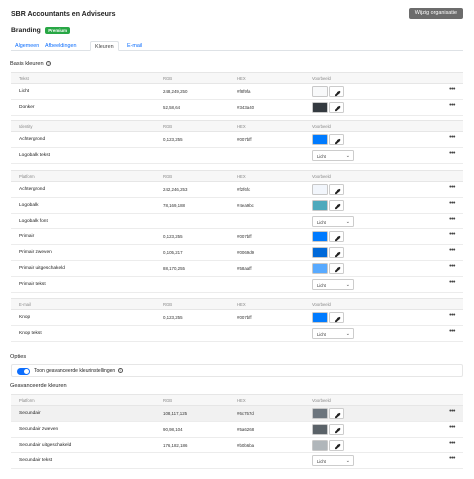 The height and width of the screenshot is (479, 474). I want to click on color-name: Logobalk tekst, so click(34, 155).